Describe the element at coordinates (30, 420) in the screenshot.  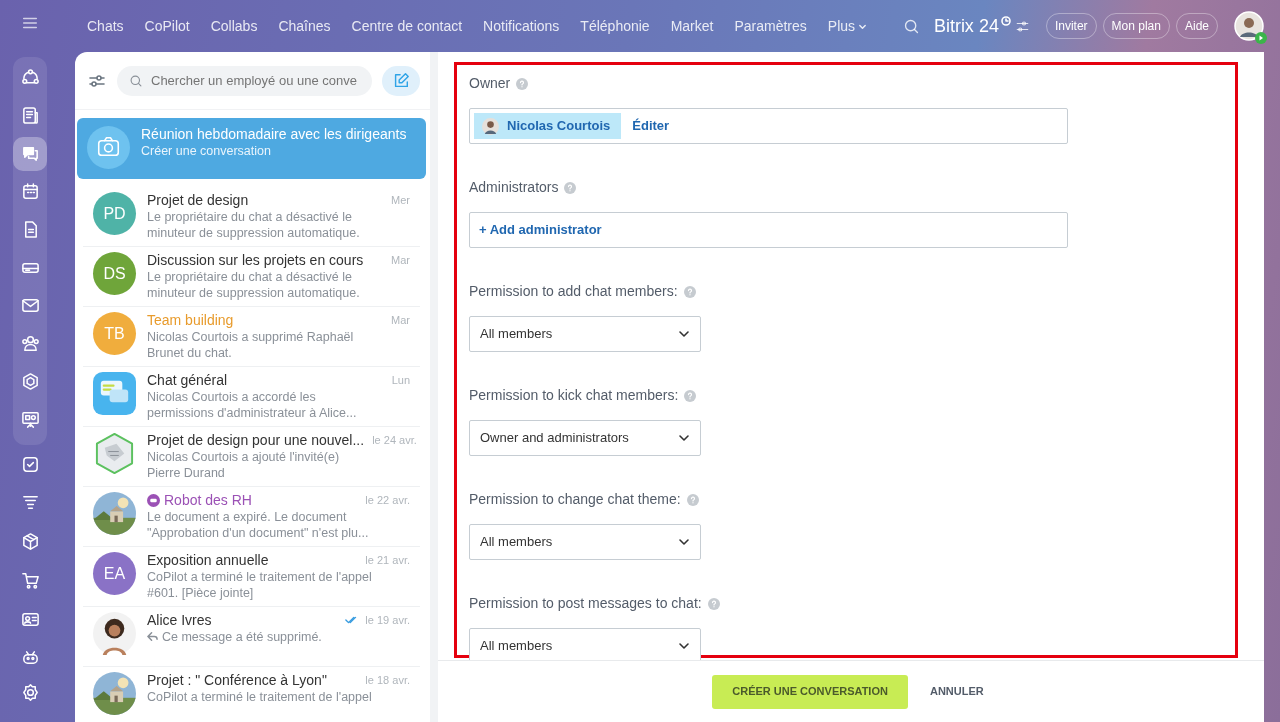
I see `board-icon` at that location.